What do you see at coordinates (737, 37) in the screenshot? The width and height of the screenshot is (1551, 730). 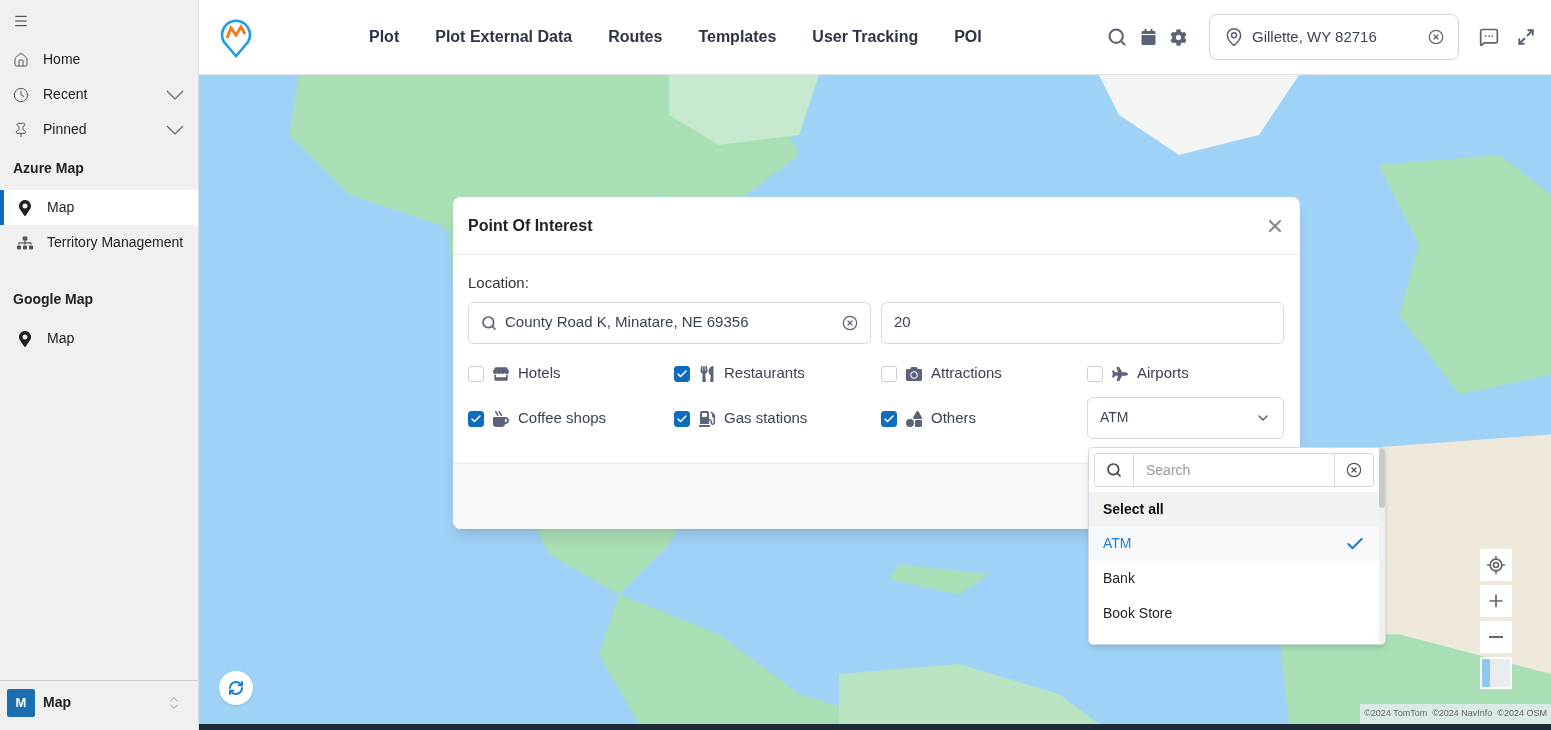 I see `nav-link: Templates` at bounding box center [737, 37].